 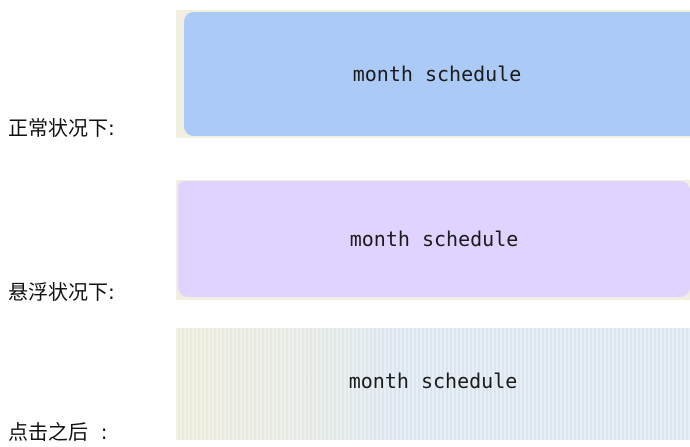 What do you see at coordinates (61, 292) in the screenshot?
I see `hover-state-label: 悬浮状况下:` at bounding box center [61, 292].